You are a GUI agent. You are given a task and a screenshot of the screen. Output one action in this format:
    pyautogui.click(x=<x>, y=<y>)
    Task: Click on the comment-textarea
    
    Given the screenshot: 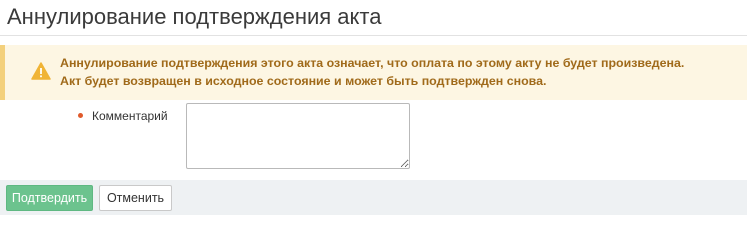 What is the action you would take?
    pyautogui.click(x=298, y=136)
    